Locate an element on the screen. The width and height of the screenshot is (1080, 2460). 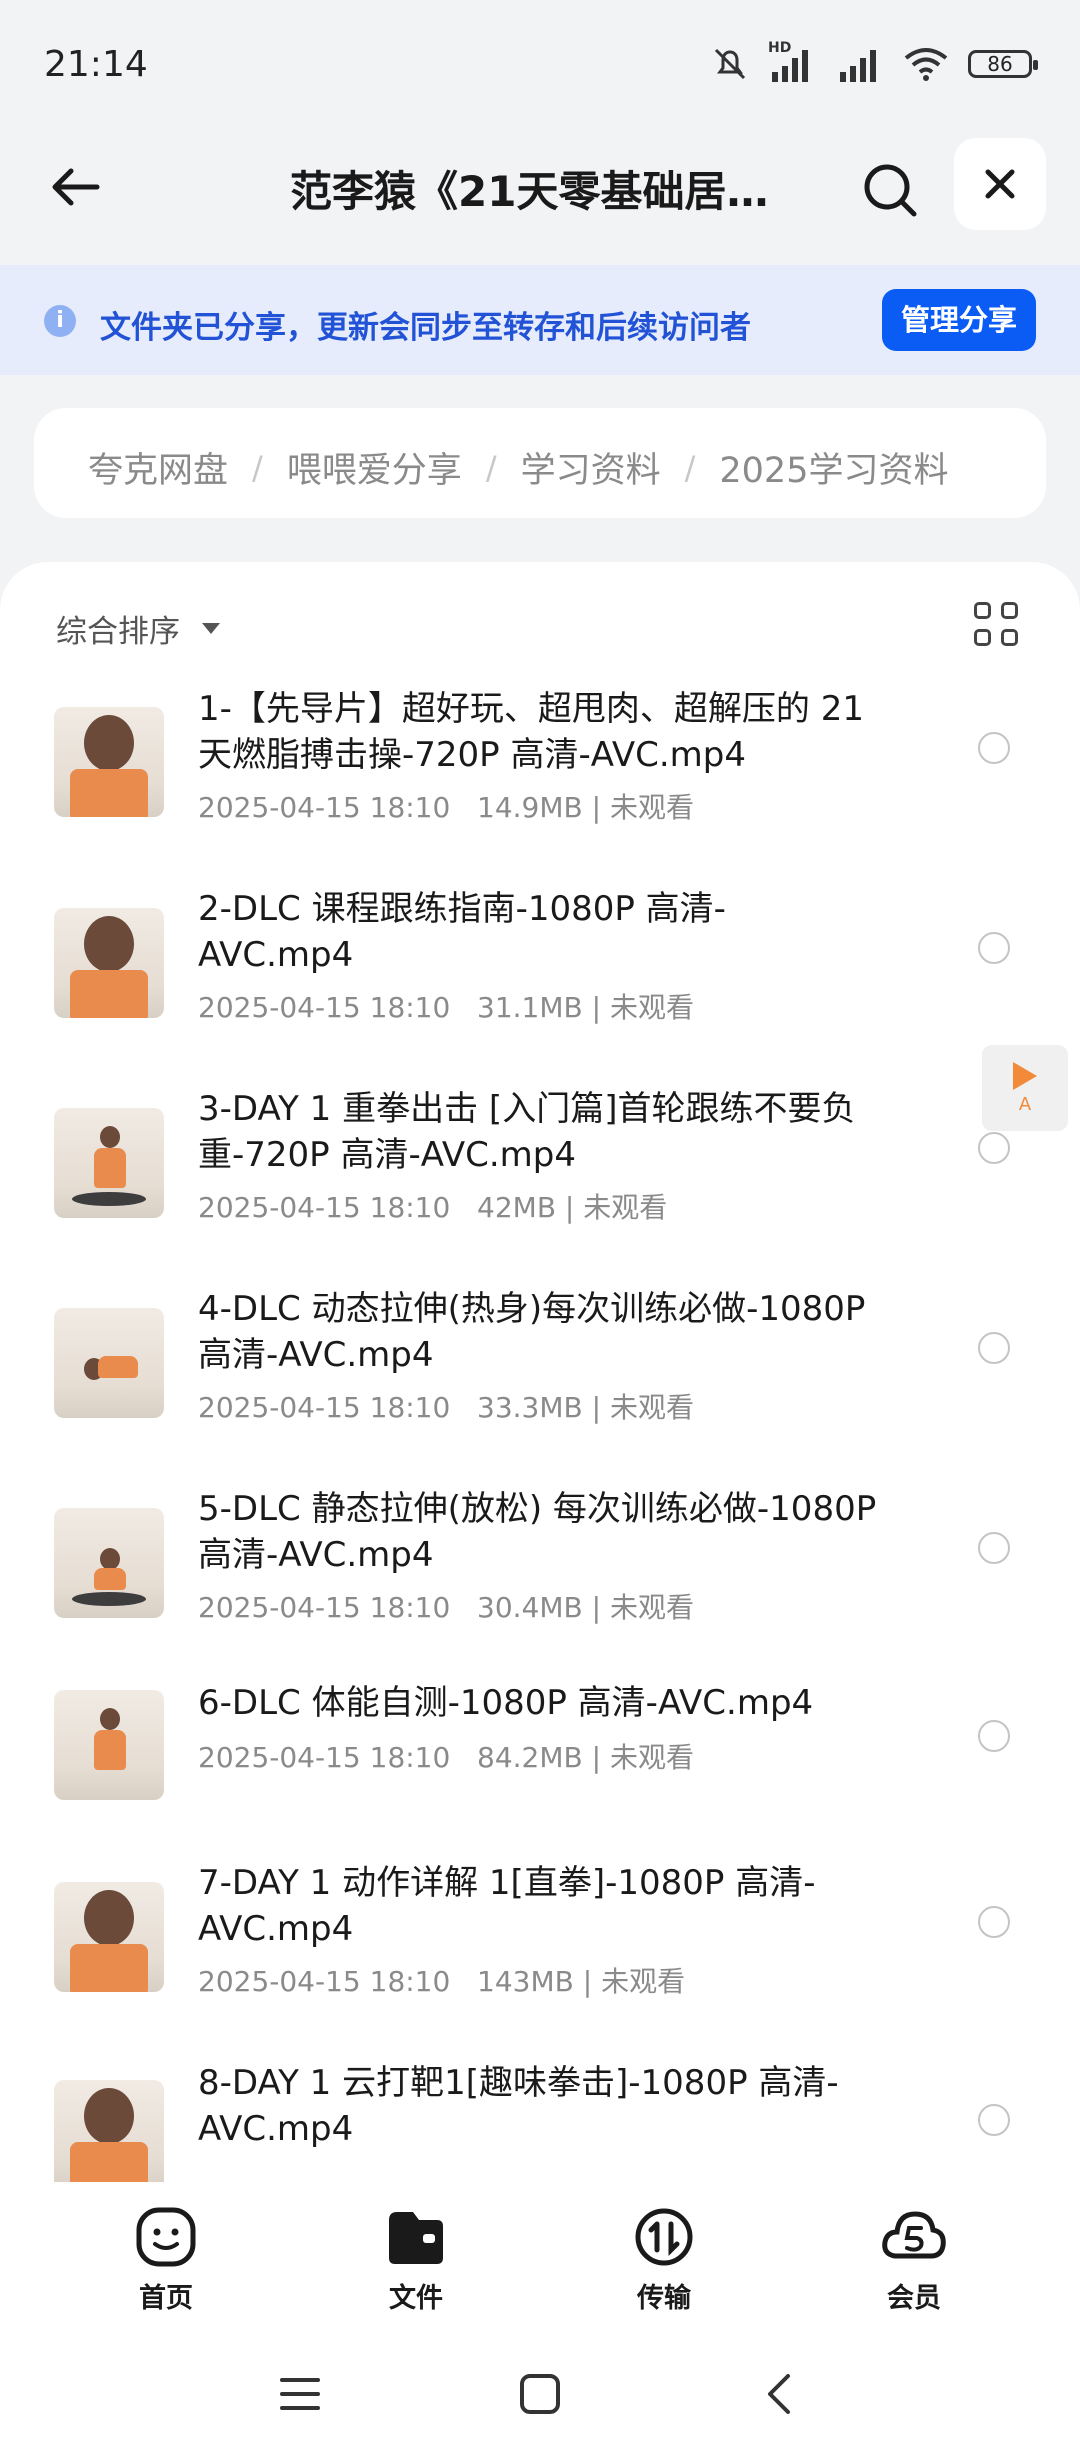
tab-home: 首页 is located at coordinates (166, 2260).